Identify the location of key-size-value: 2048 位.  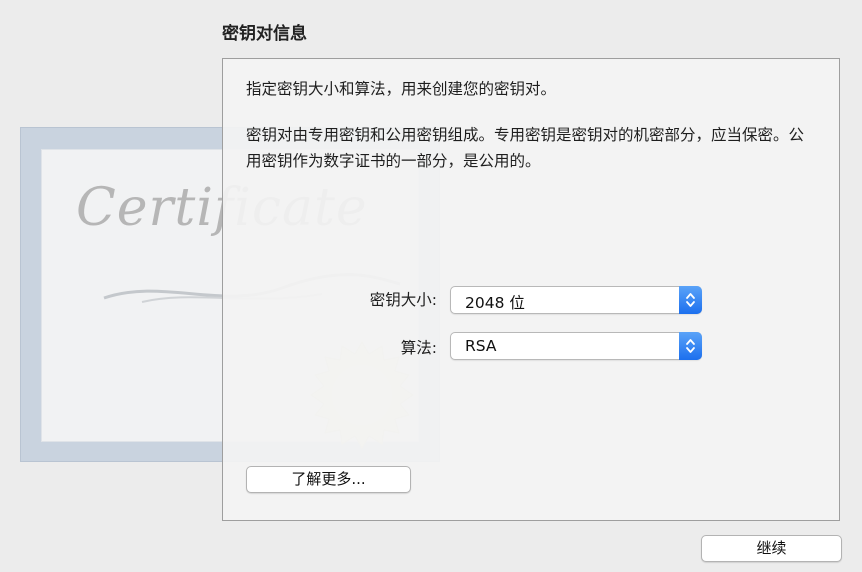
(495, 303).